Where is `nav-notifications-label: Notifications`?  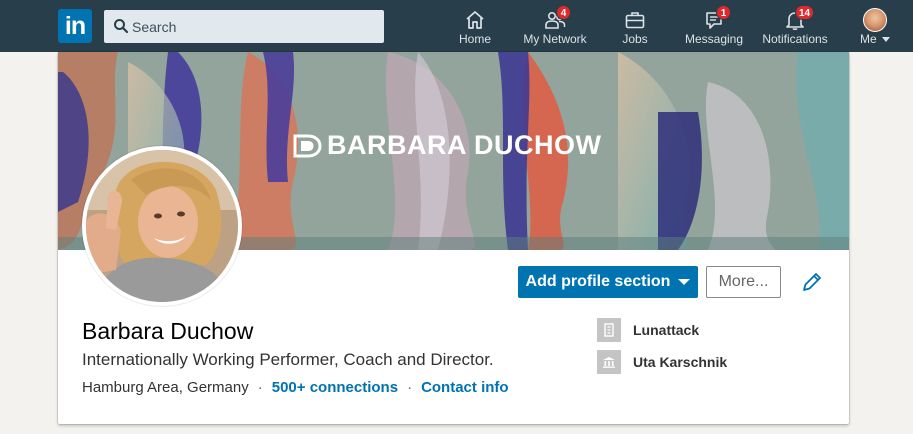 nav-notifications-label: Notifications is located at coordinates (795, 39).